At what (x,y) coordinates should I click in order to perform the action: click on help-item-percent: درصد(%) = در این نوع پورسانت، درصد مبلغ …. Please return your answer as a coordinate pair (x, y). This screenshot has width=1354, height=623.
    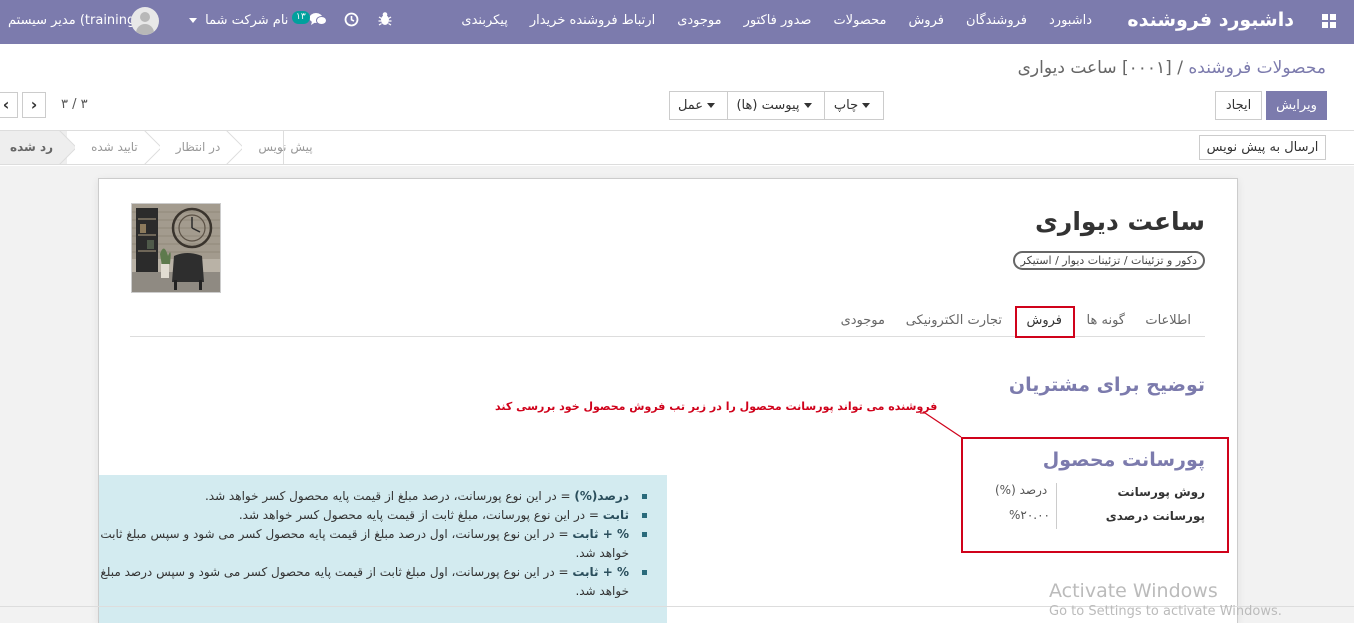
    Looking at the image, I should click on (374, 496).